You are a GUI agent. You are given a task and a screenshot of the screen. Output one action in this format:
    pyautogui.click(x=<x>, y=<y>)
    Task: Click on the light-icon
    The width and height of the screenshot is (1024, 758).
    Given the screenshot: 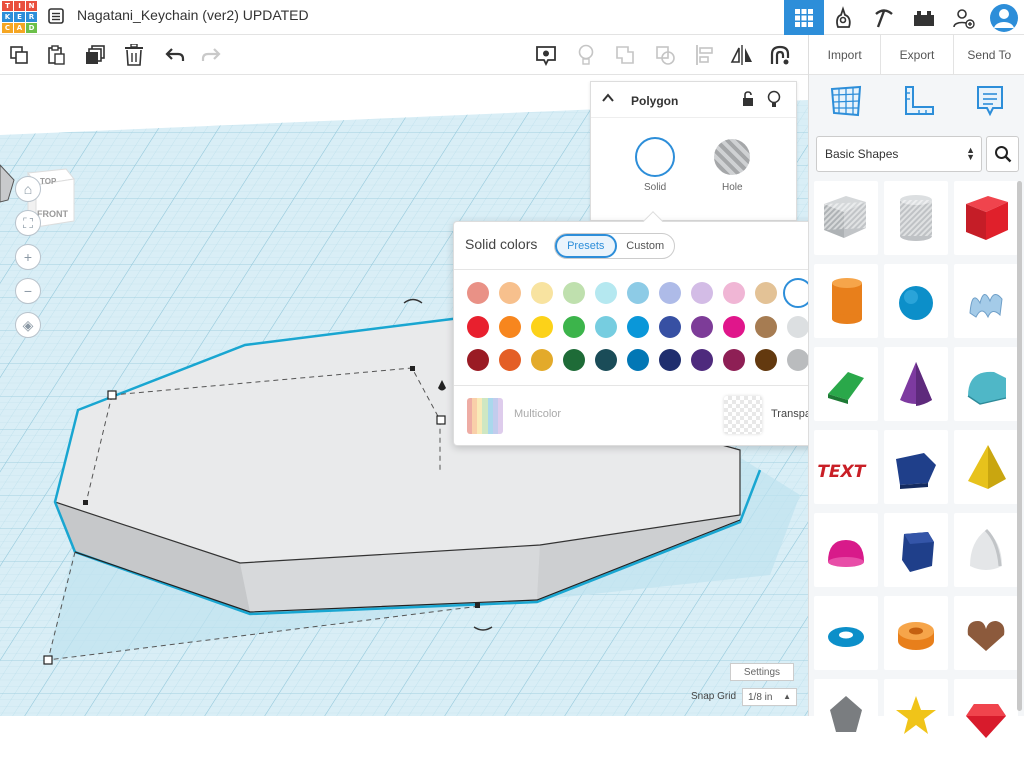 What is the action you would take?
    pyautogui.click(x=586, y=55)
    